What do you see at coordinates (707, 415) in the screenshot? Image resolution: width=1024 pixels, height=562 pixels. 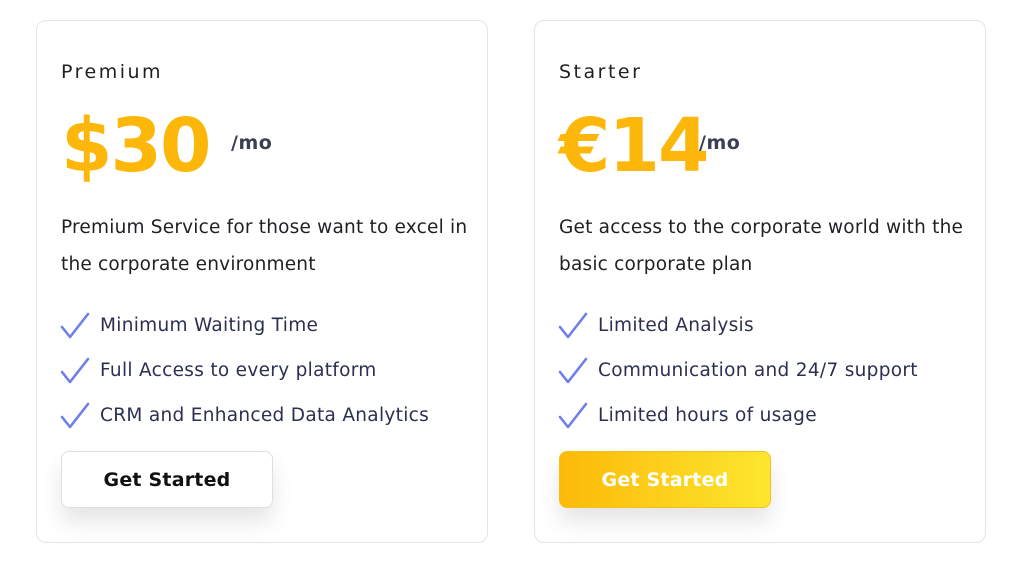 I see `feature-label: Limited hours of usage` at bounding box center [707, 415].